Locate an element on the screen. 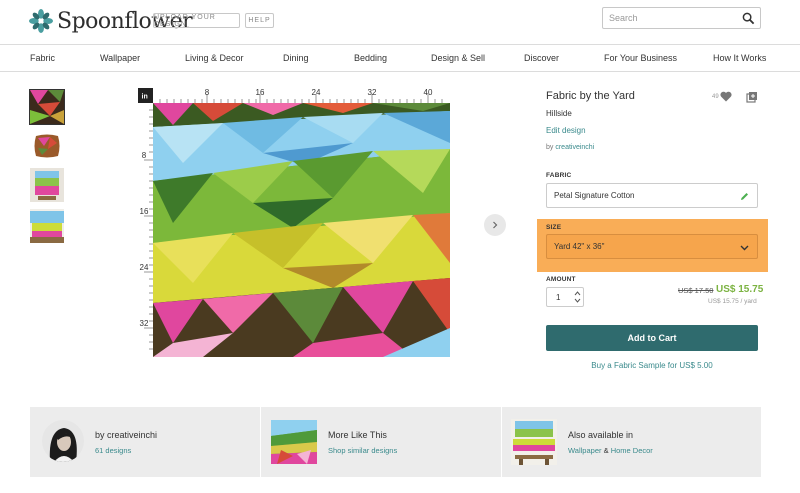 This screenshot has height=493, width=800. designer-link: creativeinchi is located at coordinates (574, 147).